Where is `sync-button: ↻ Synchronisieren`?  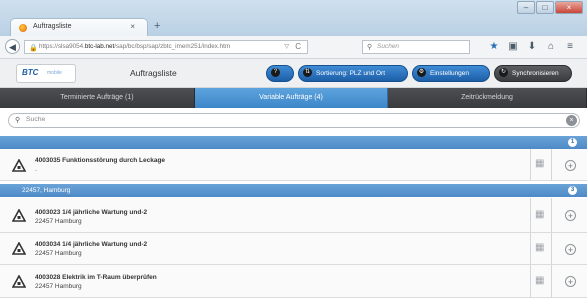
sync-button: ↻ Synchronisieren is located at coordinates (533, 73).